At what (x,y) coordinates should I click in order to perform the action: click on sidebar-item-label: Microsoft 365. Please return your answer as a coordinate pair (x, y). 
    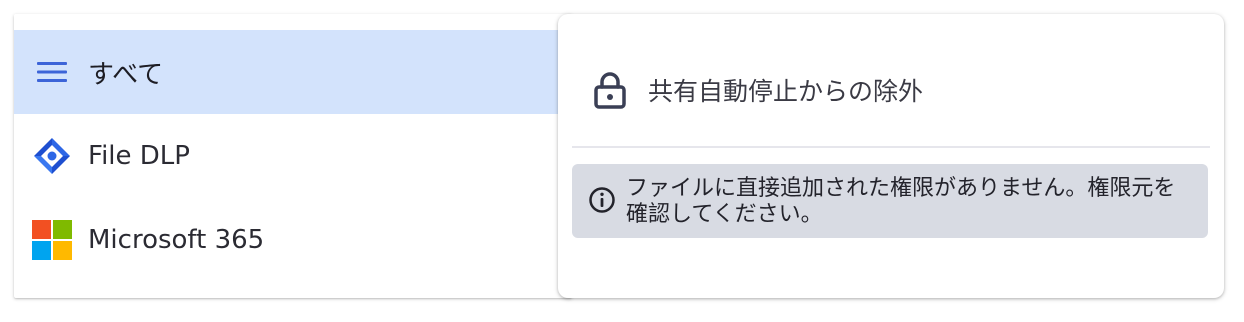
    Looking at the image, I should click on (176, 240).